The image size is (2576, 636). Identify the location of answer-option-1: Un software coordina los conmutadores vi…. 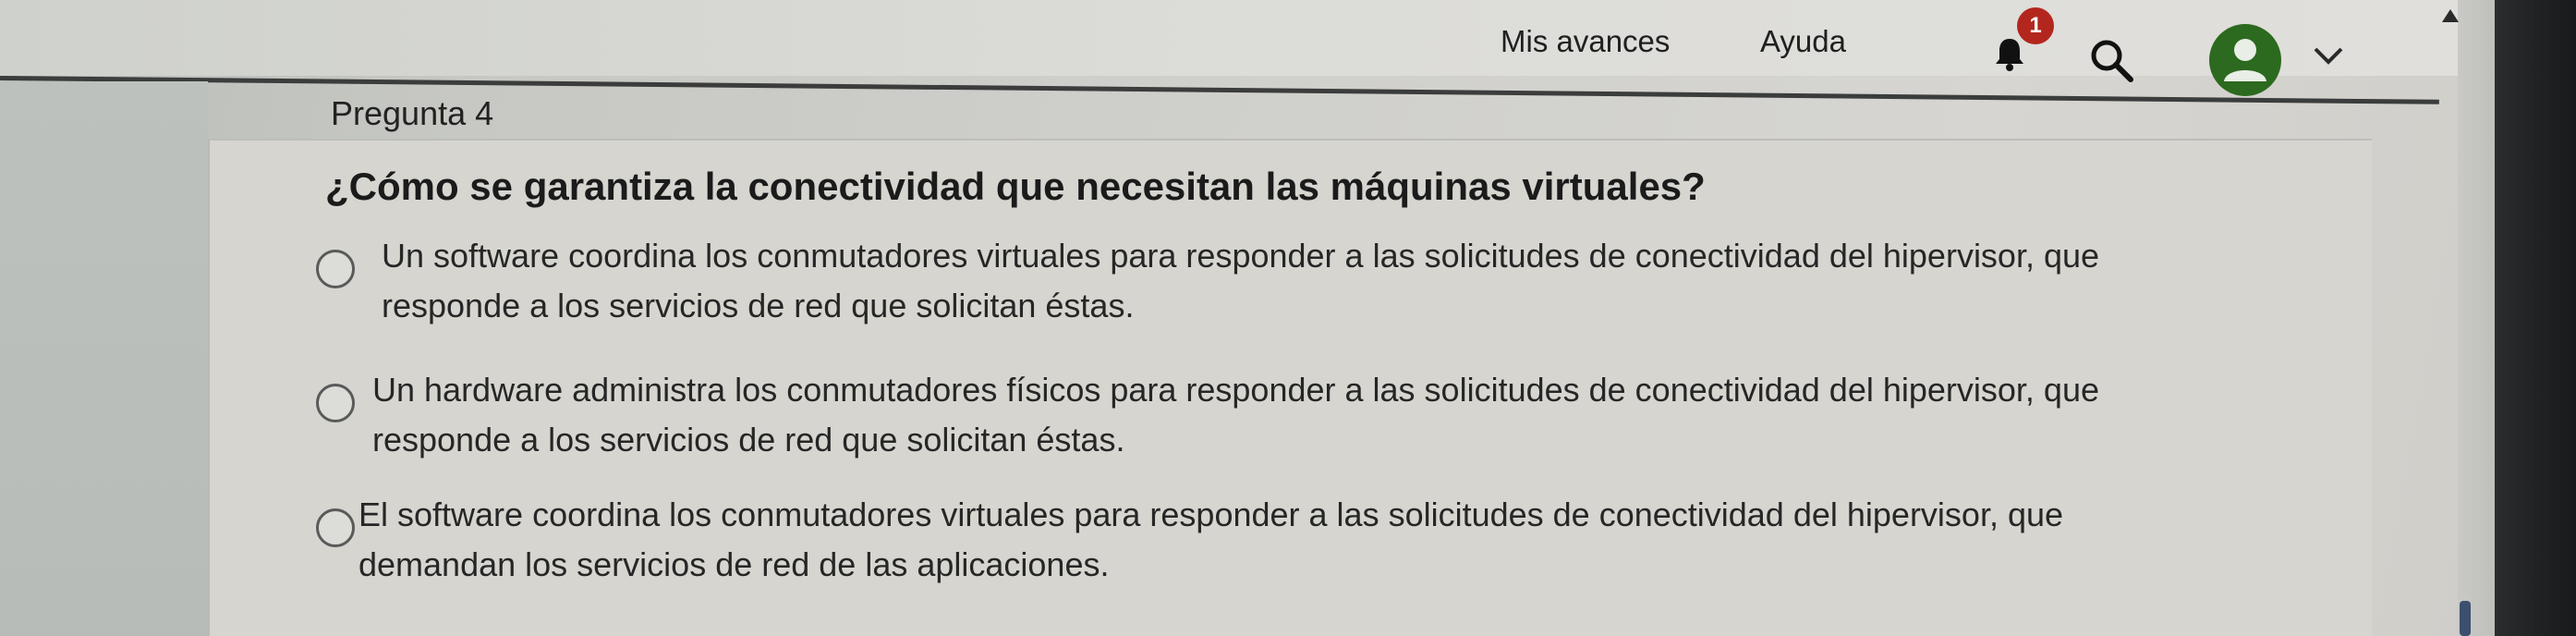
(1321, 291).